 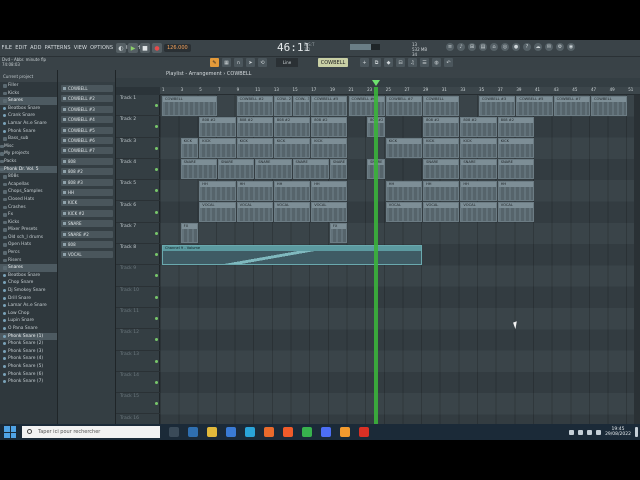 What do you see at coordinates (28, 208) in the screenshot?
I see `browser-folder: Crashes` at bounding box center [28, 208].